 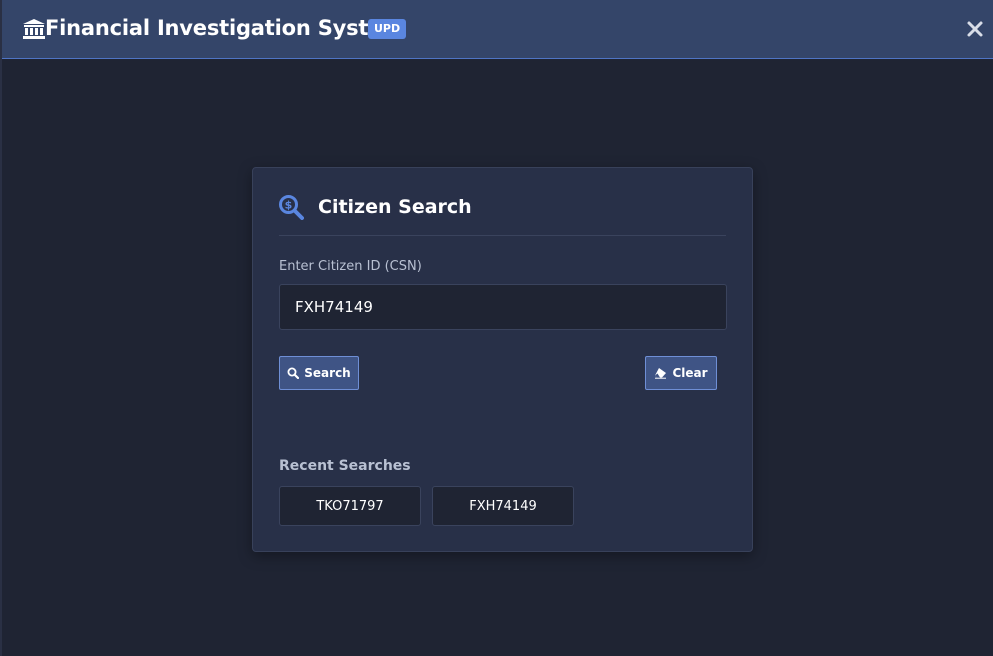 What do you see at coordinates (34, 29) in the screenshot?
I see `bank-icon` at bounding box center [34, 29].